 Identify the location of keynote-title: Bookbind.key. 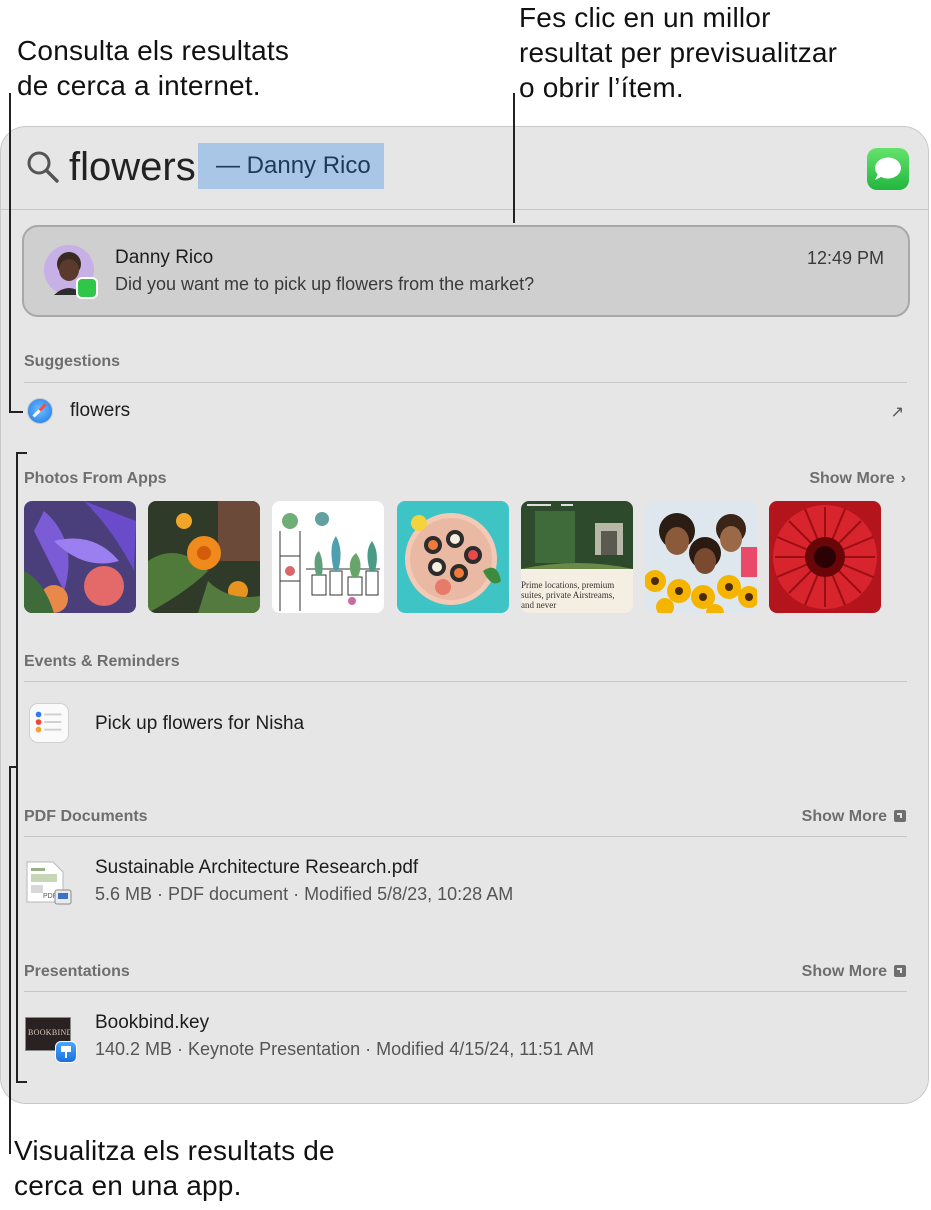
(152, 1022).